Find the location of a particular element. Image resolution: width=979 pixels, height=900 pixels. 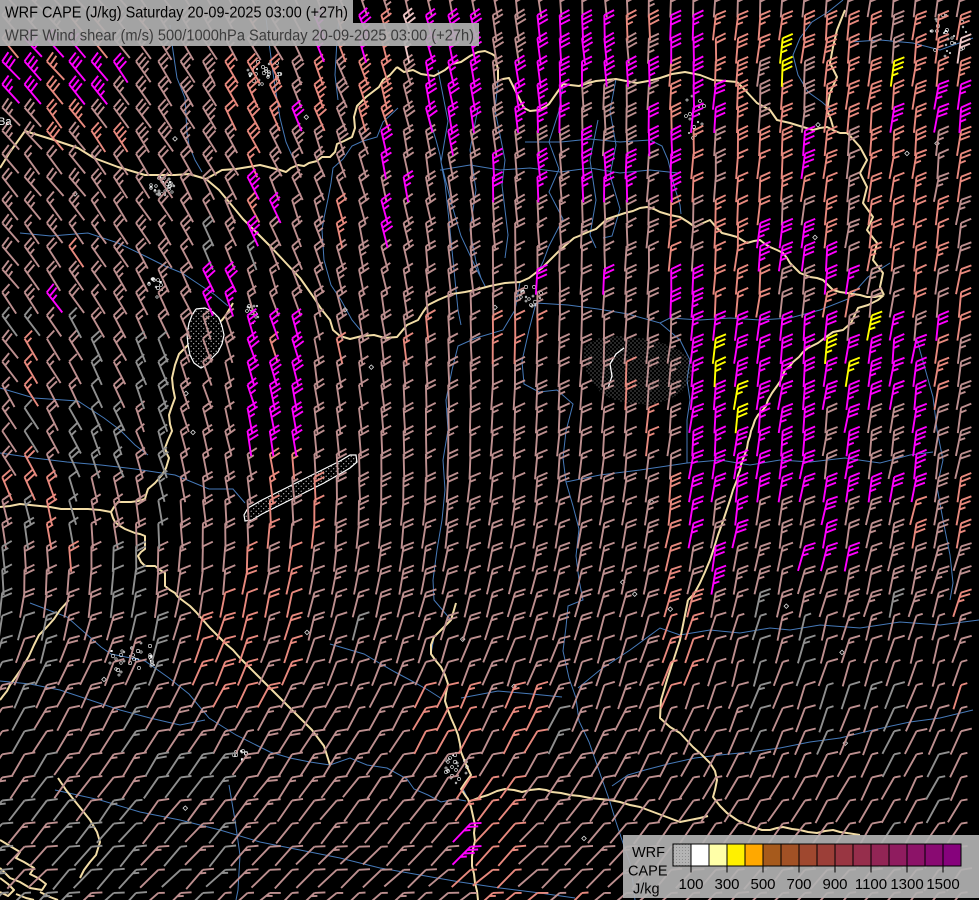

svg-text: 100 is located at coordinates (690, 884).